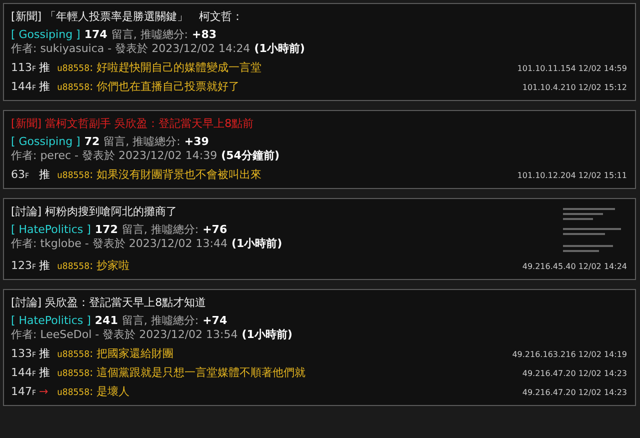 This screenshot has width=640, height=438. I want to click on comment-meta: 49.216.45.40 12/02 14:24, so click(574, 267).